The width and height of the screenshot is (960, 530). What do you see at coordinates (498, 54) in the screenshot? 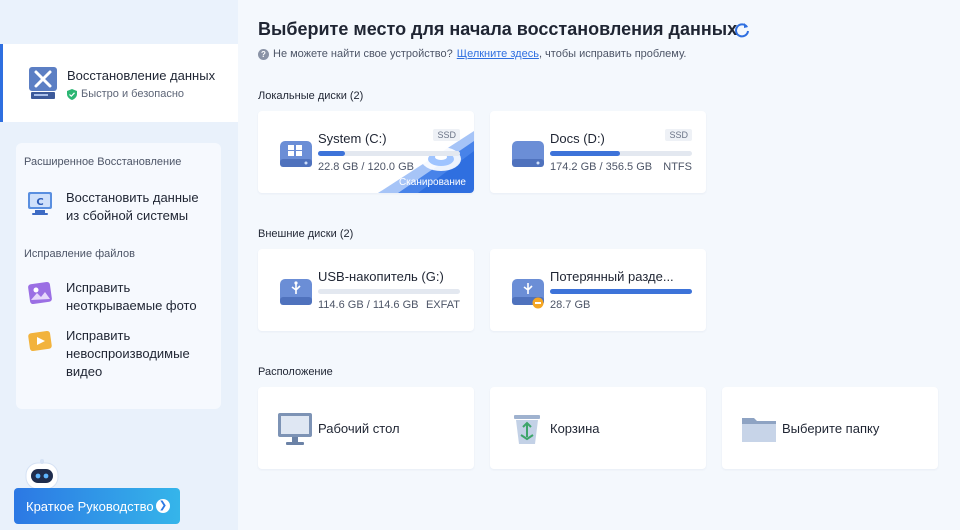
I see `fix-device-link: Щелкните здесь` at bounding box center [498, 54].